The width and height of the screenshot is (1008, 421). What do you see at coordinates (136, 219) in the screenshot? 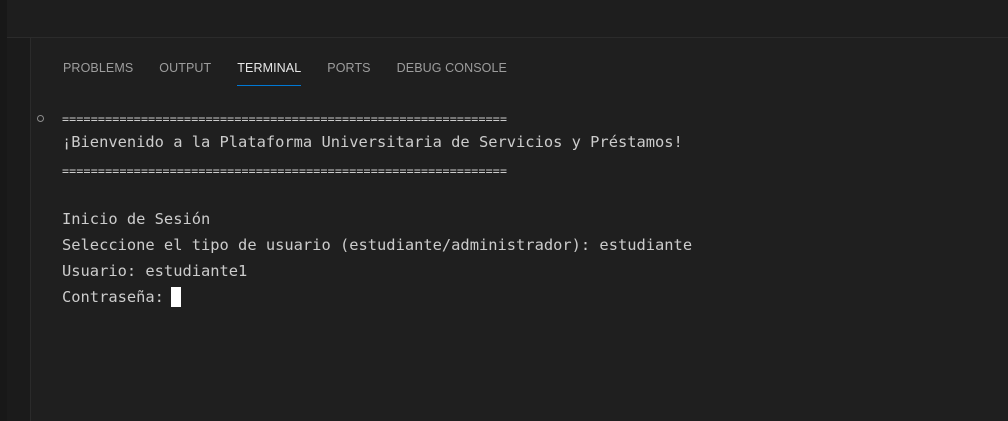
I see `terminal-login-heading: Inicio de Sesión` at bounding box center [136, 219].